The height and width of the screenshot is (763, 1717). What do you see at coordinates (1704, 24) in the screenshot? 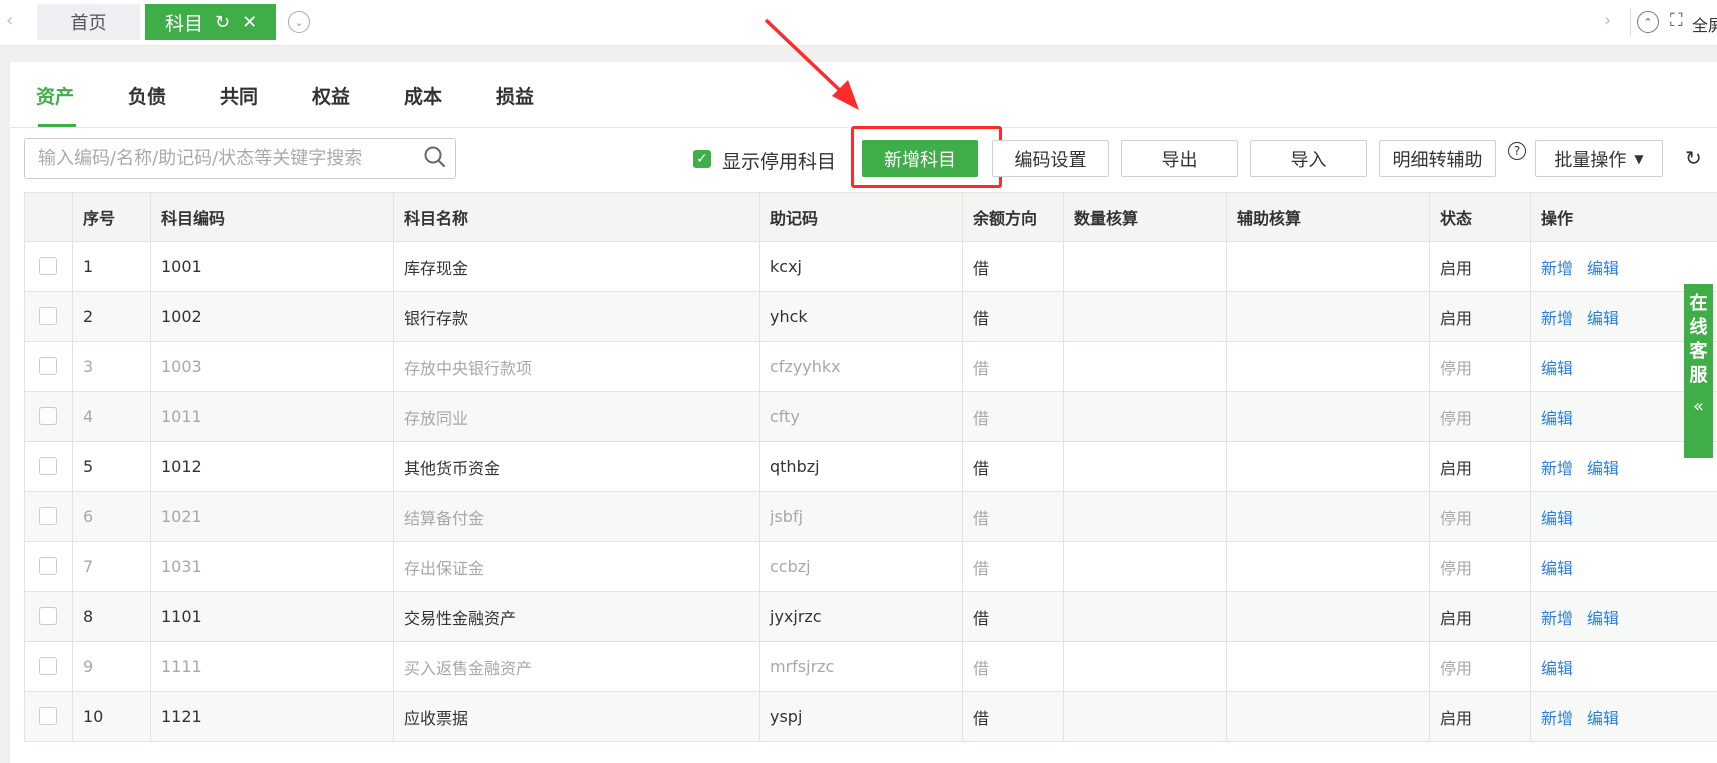
I see `fullscreen-label: 全屏` at bounding box center [1704, 24].